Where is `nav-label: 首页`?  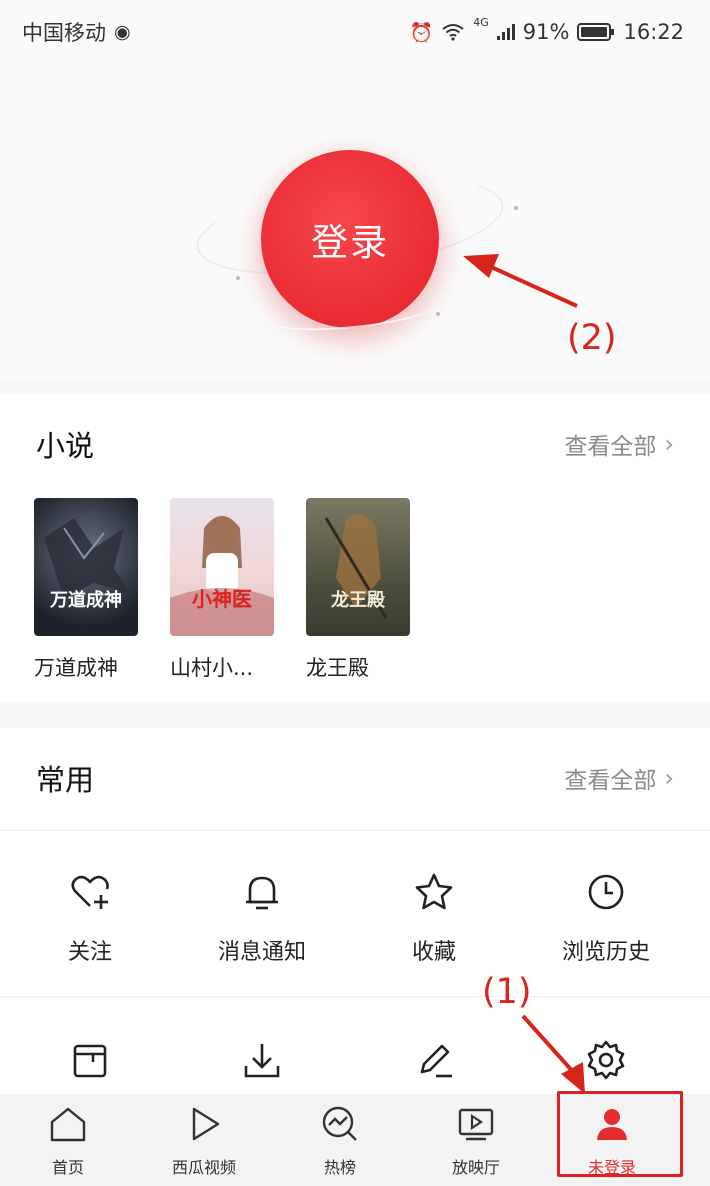 nav-label: 首页 is located at coordinates (67, 1167).